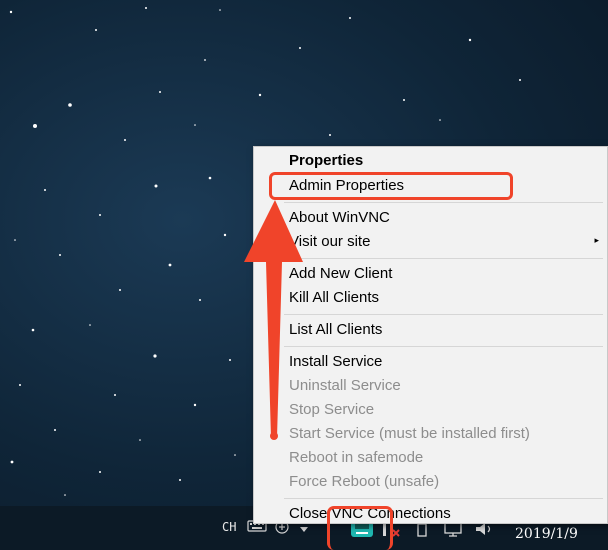  I want to click on menu-item-reboot-safemode: Reboot in safemode, so click(356, 457).